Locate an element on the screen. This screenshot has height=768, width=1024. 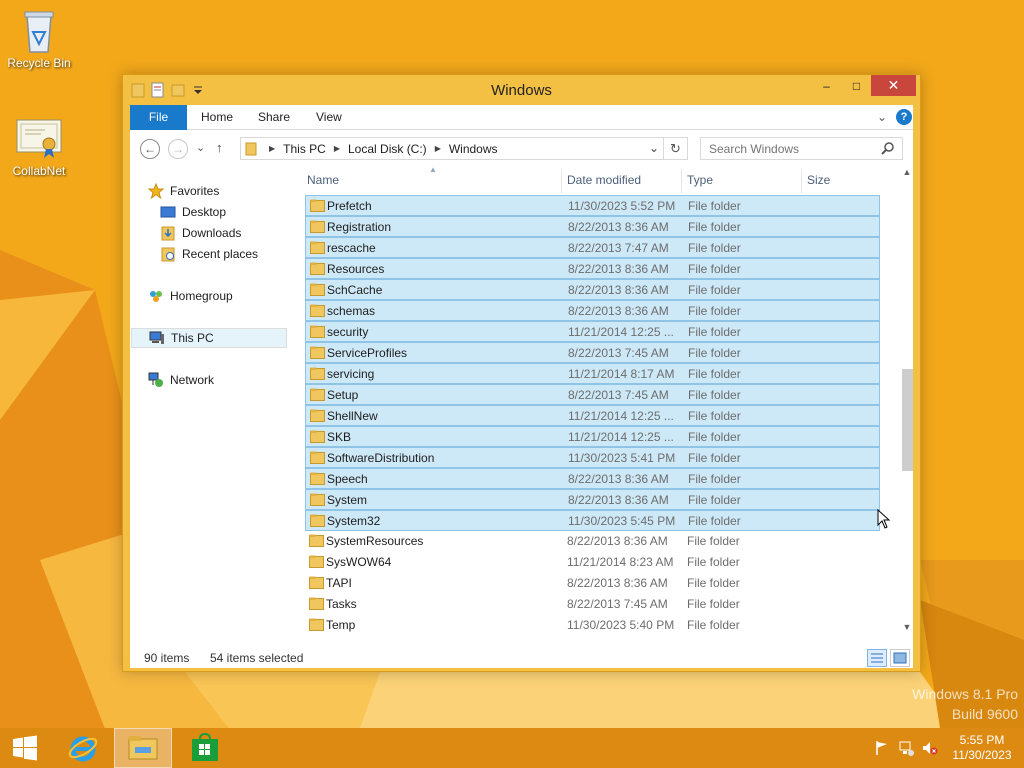
store-icon is located at coordinates (205, 747).